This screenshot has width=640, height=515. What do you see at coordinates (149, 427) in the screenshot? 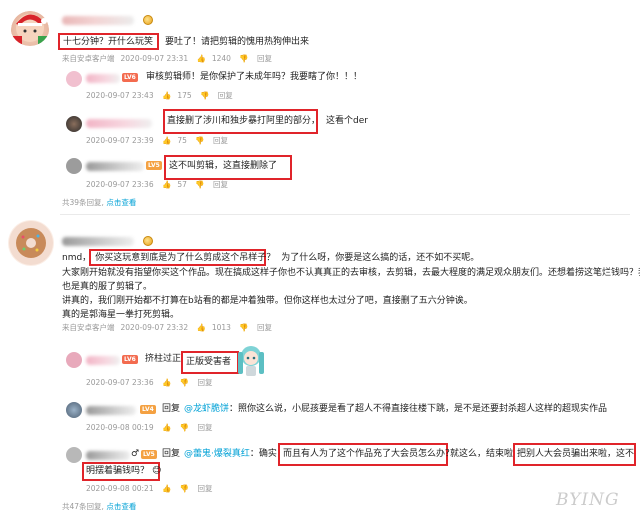
I see `reply-meta: 2020-09-08 00:19 👍 👎 回复` at bounding box center [149, 427].